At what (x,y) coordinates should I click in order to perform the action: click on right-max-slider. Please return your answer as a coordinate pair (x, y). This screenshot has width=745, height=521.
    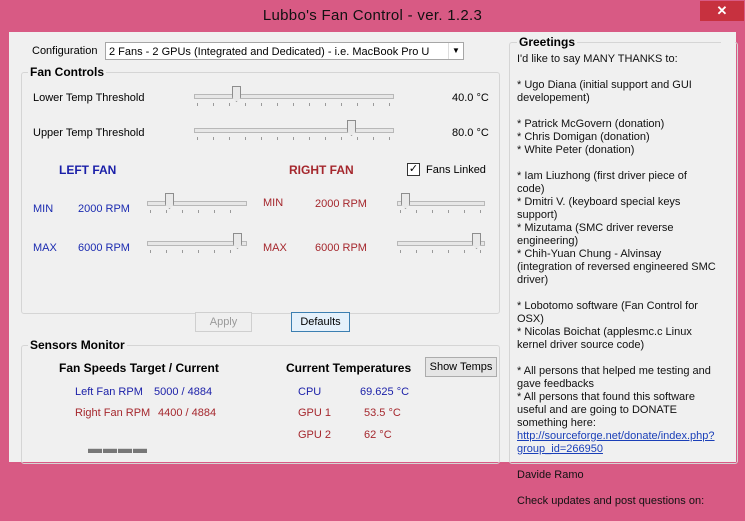
    Looking at the image, I should click on (441, 244).